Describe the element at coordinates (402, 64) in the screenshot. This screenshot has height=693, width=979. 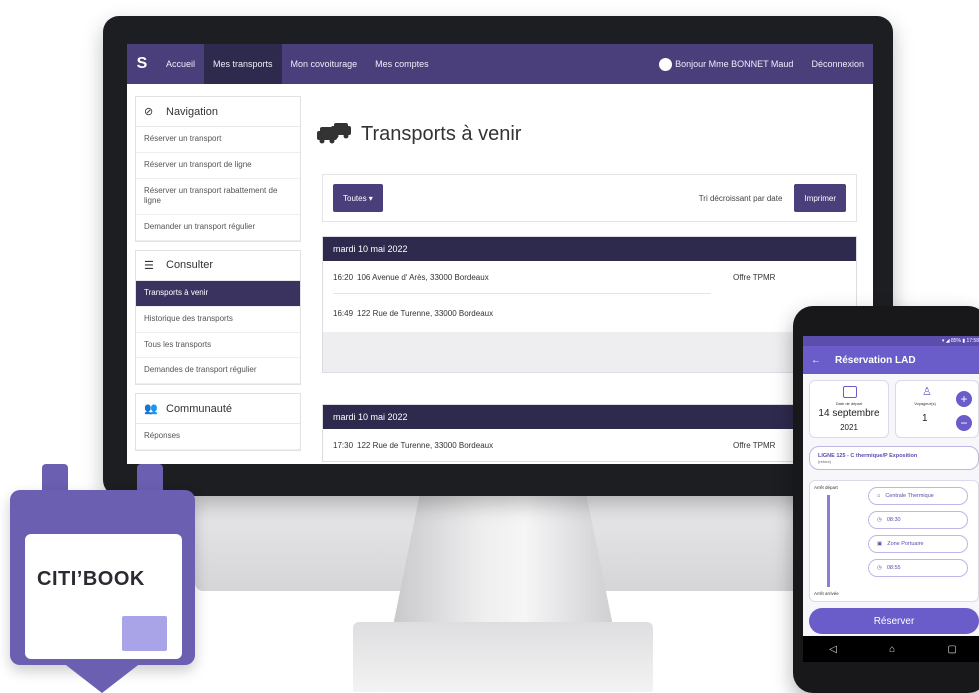
I see `nav-mes-comptes: Mes comptes` at that location.